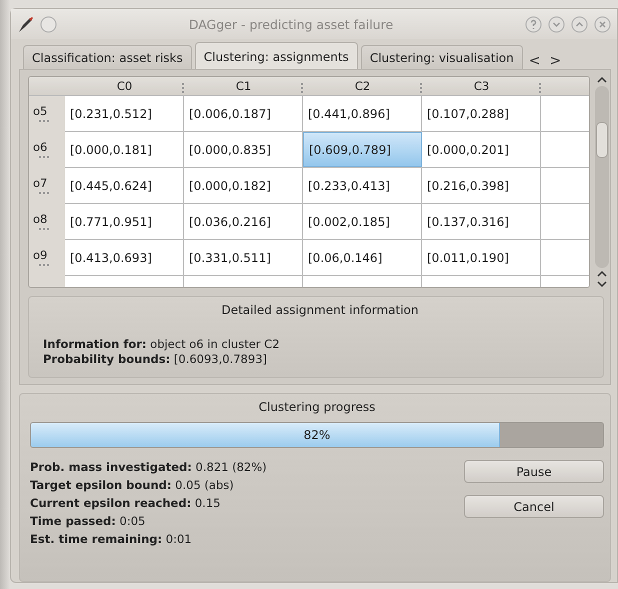 Image resolution: width=618 pixels, height=589 pixels. I want to click on close-icon, so click(602, 24).